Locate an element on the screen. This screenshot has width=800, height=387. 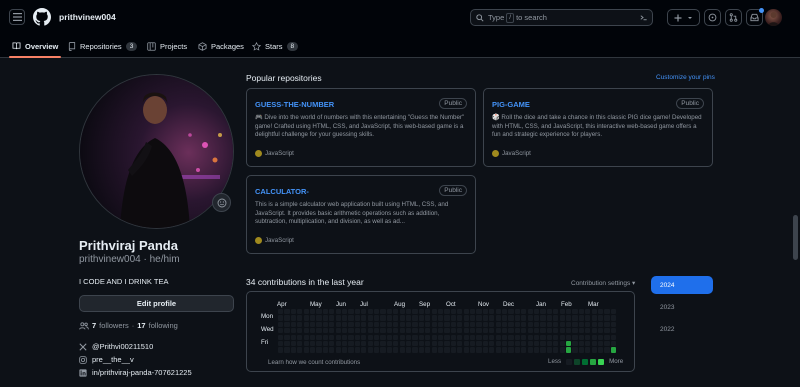
tab-packages: Packages is located at coordinates (221, 46).